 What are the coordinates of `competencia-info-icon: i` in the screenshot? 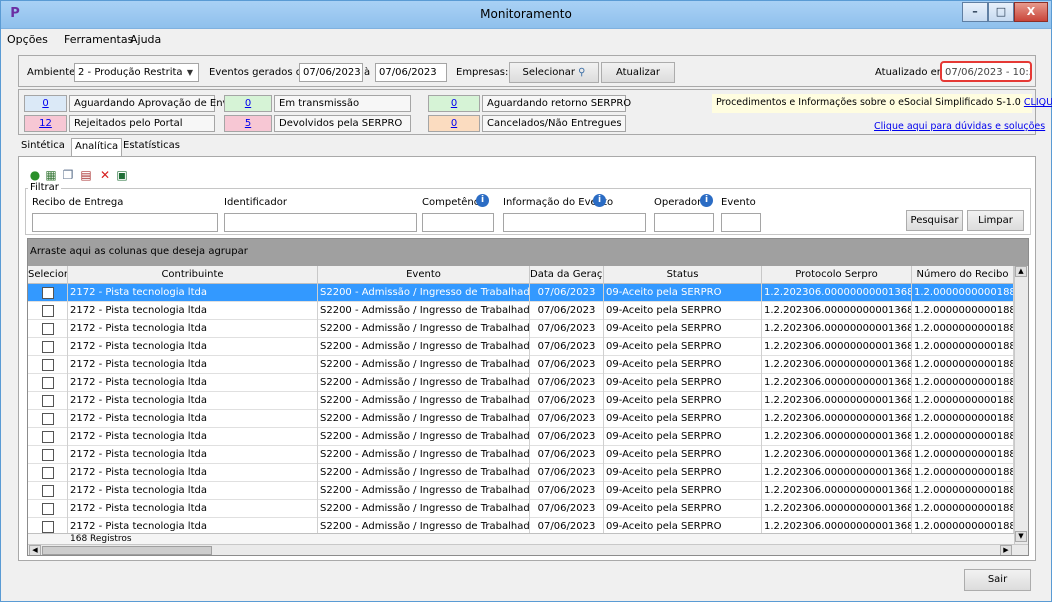 It's located at (482, 200).